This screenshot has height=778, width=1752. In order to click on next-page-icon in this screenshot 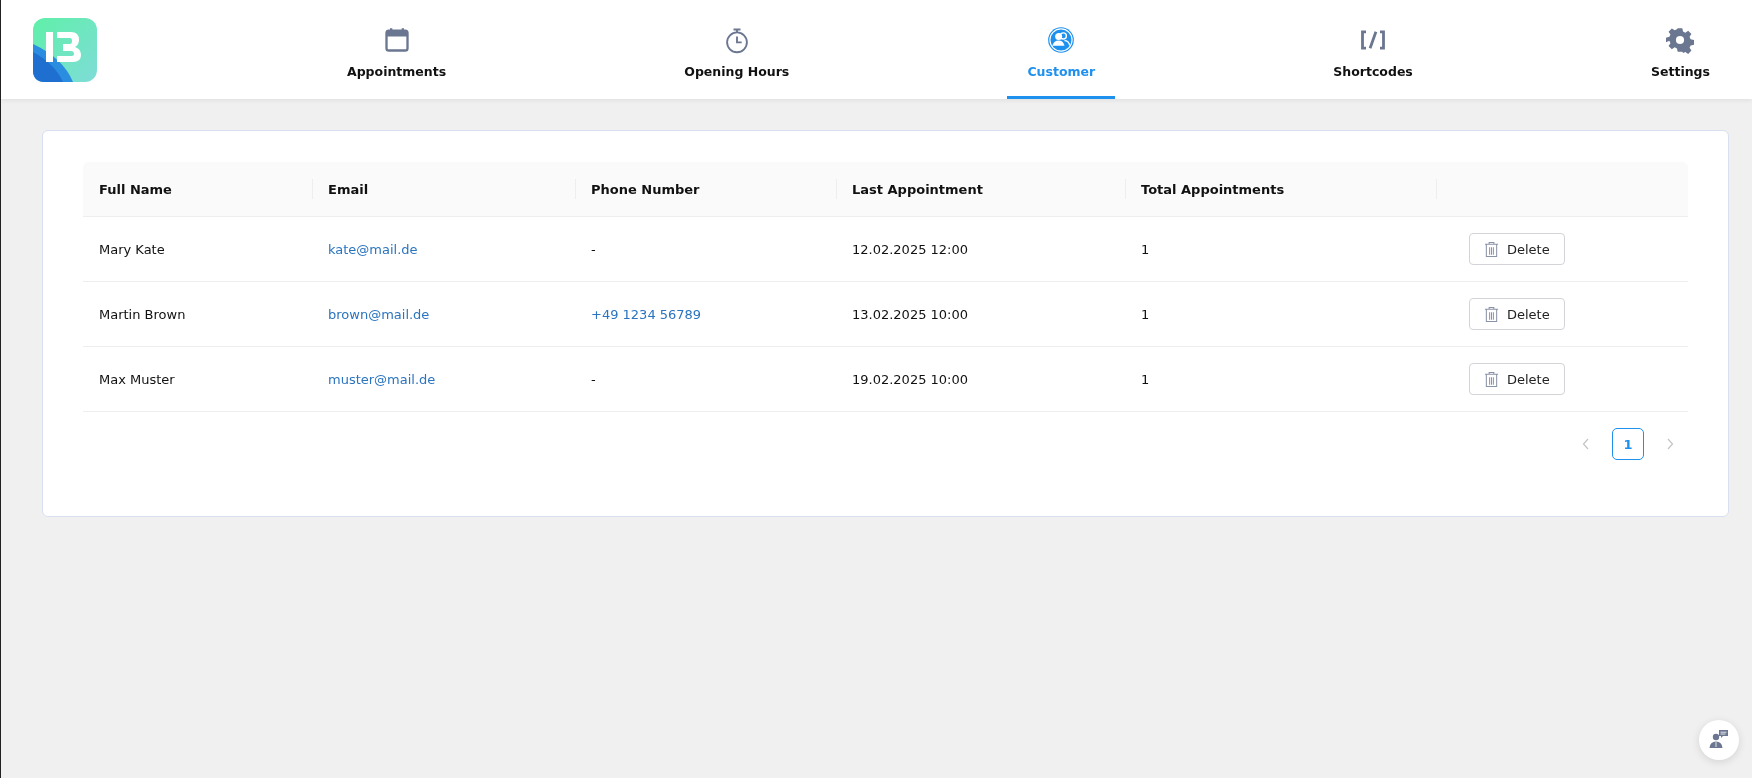, I will do `click(1670, 444)`.